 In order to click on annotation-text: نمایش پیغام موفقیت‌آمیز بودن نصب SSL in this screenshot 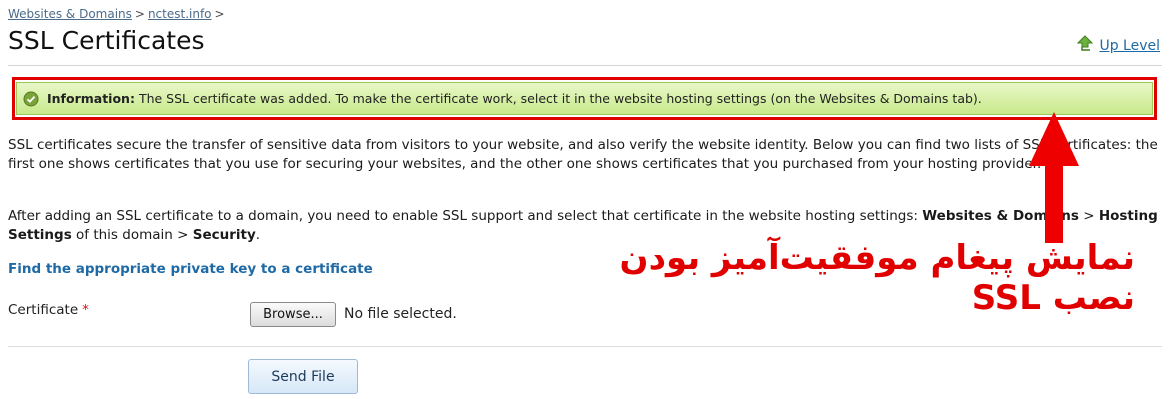, I will do `click(877, 278)`.